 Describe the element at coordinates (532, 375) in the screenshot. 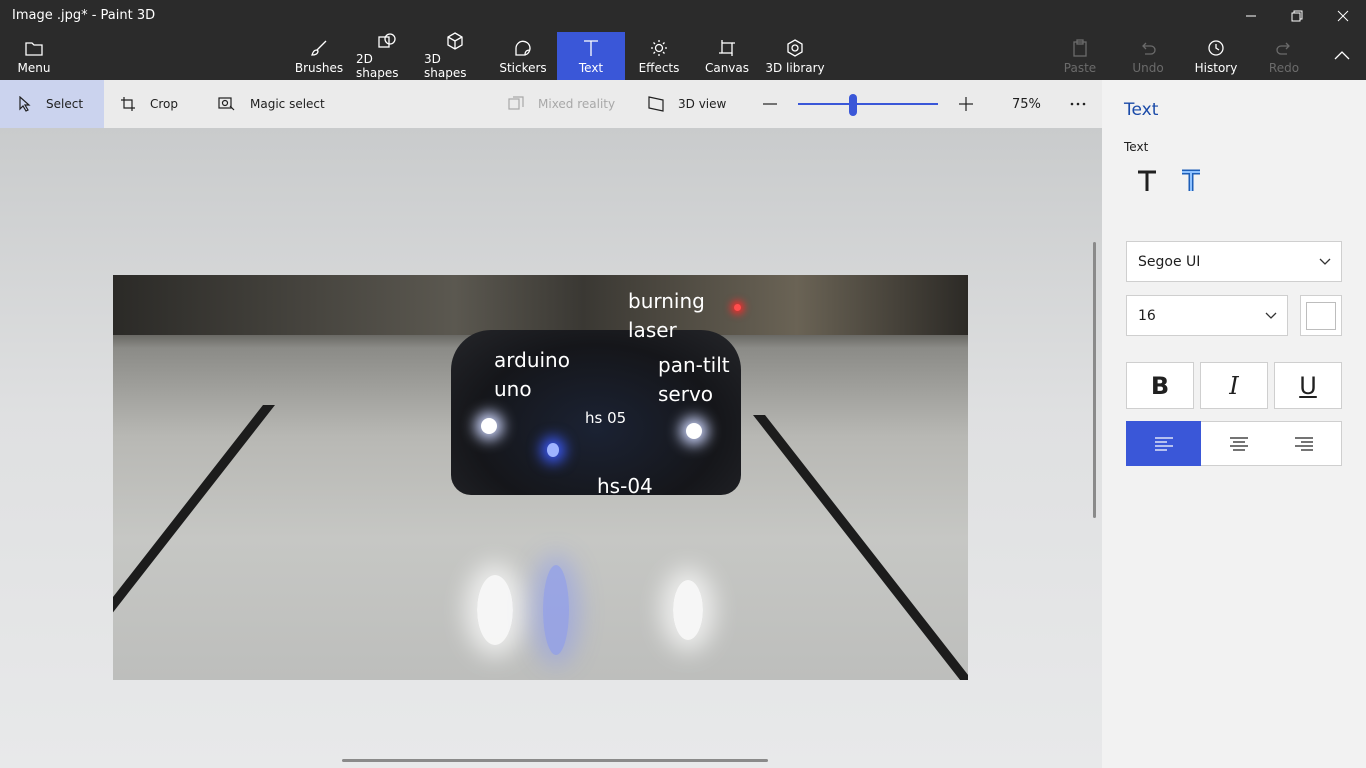

I see `label-arduino-uno: arduino uno` at that location.